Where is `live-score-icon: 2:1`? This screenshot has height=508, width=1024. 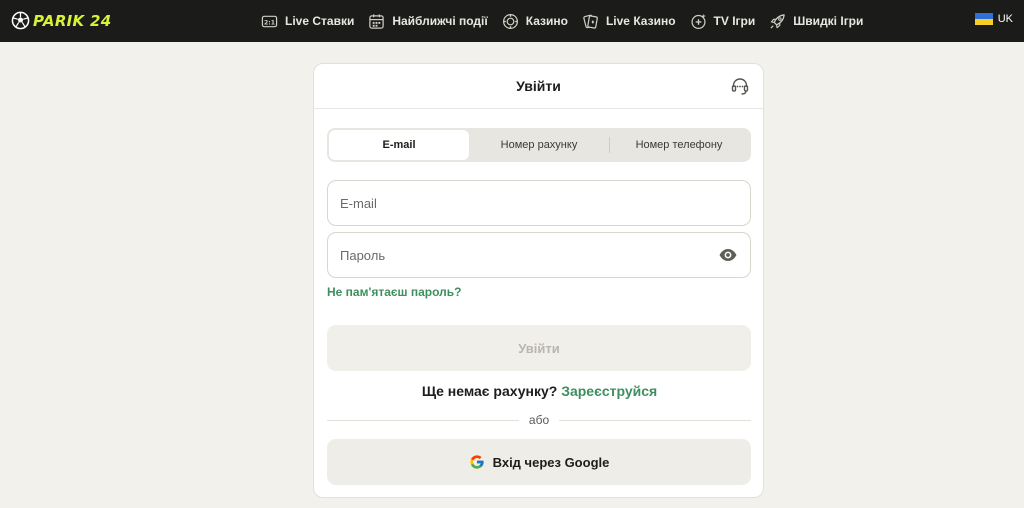 live-score-icon: 2:1 is located at coordinates (269, 21).